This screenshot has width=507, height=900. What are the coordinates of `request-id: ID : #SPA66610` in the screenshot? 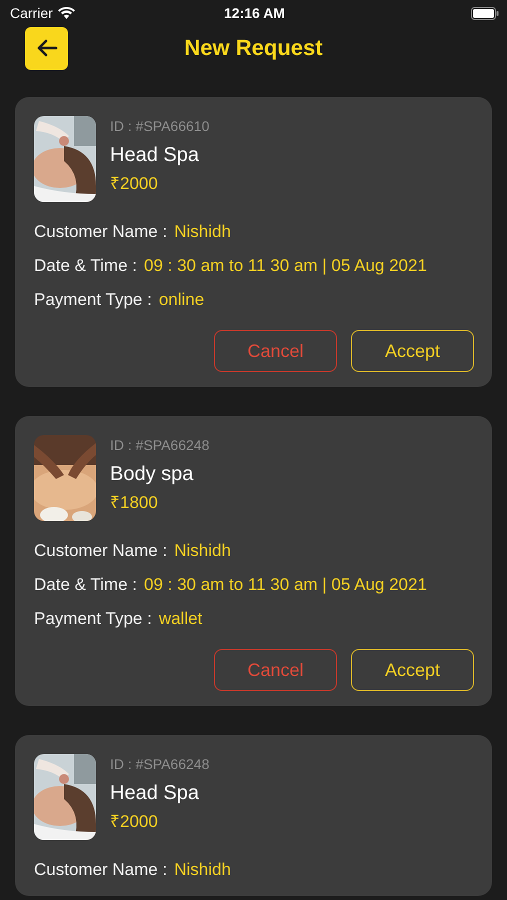 It's located at (160, 127).